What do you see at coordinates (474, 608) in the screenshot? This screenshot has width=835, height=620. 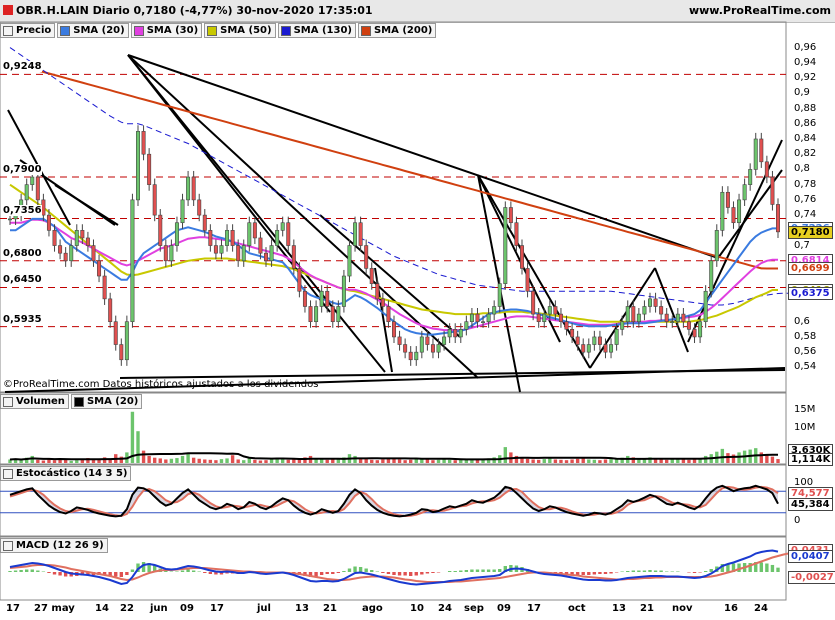 I see `x-axis-label: sep` at bounding box center [474, 608].